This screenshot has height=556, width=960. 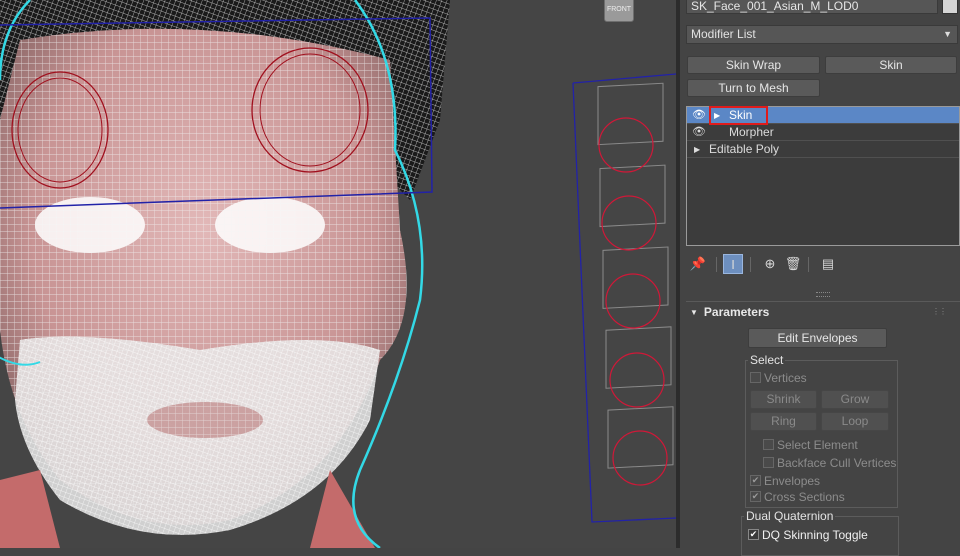 I want to click on dual-quaternion-group: Dual Quaternion ✔ DQ Skinning Toggle, so click(x=820, y=532).